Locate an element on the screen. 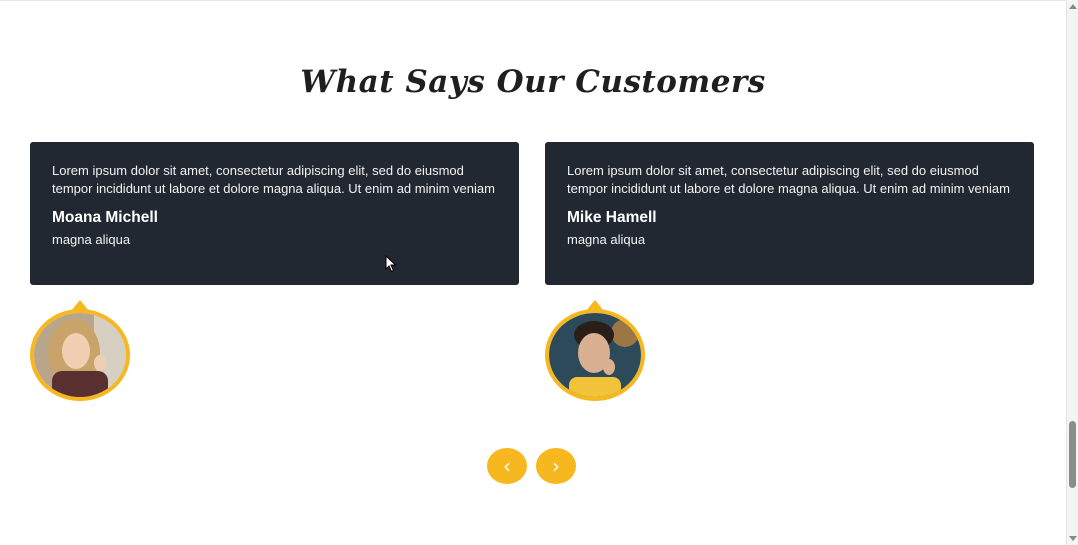 The width and height of the screenshot is (1078, 545). prev-button: ‹ is located at coordinates (507, 466).